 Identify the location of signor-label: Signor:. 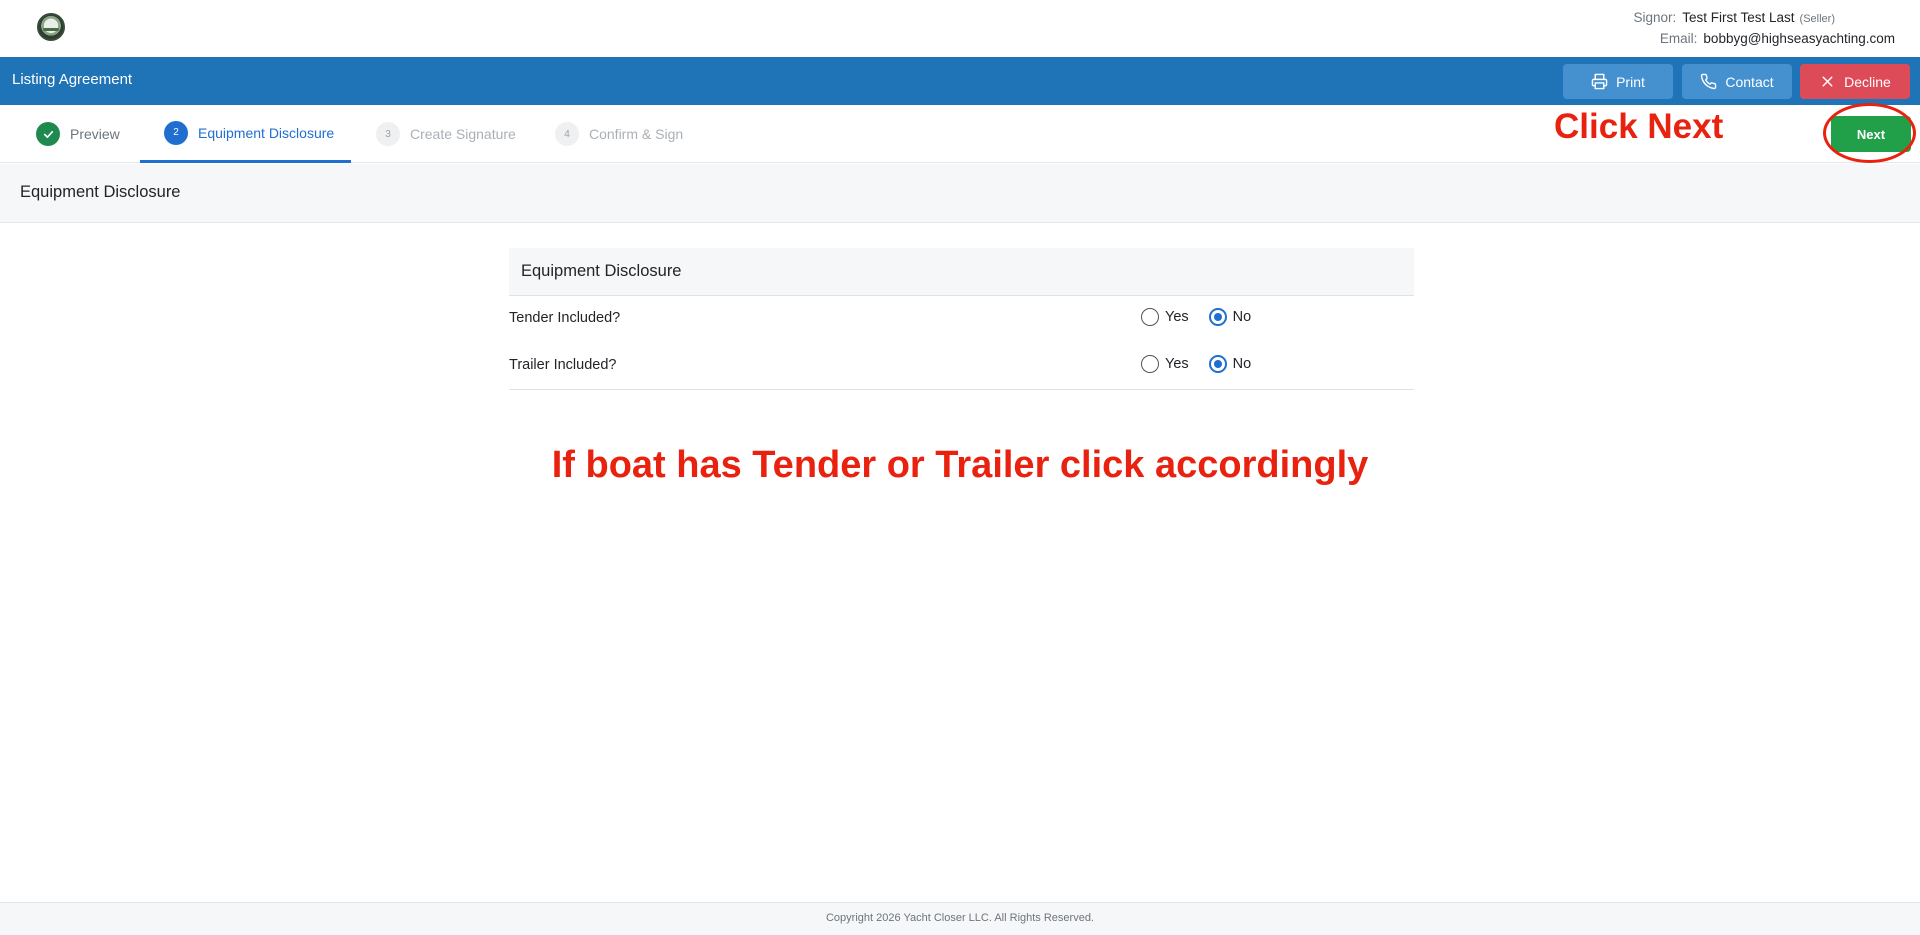
(1655, 17).